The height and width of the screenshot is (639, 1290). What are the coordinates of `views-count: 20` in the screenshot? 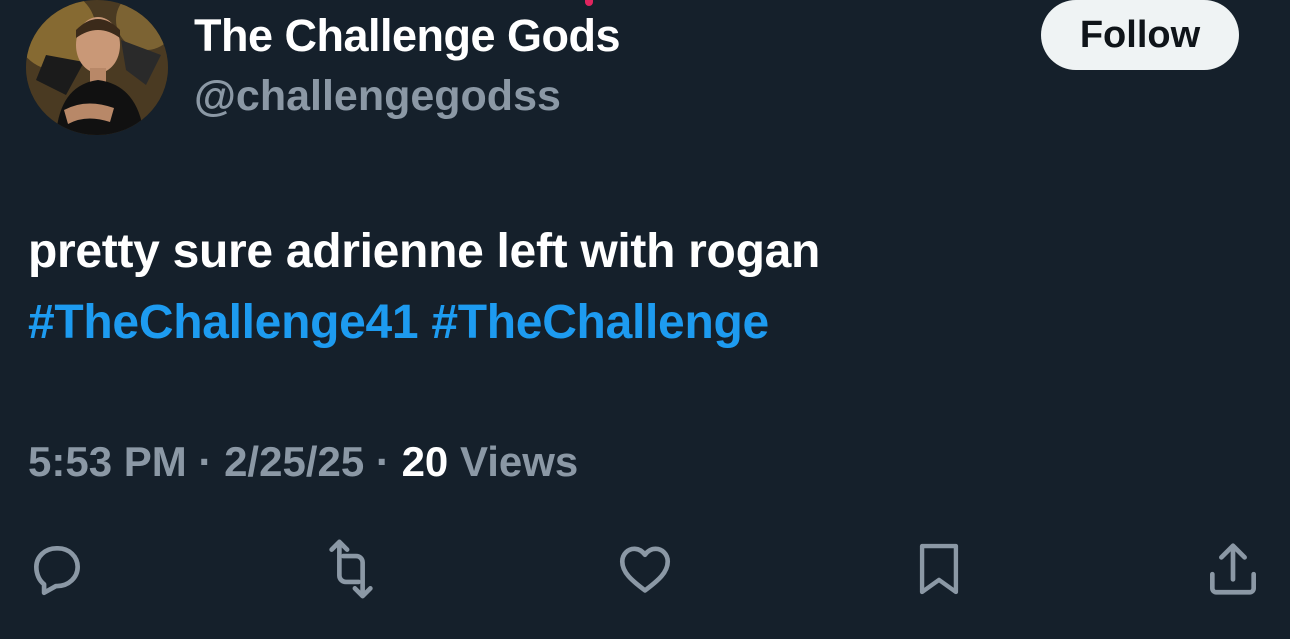 It's located at (425, 461).